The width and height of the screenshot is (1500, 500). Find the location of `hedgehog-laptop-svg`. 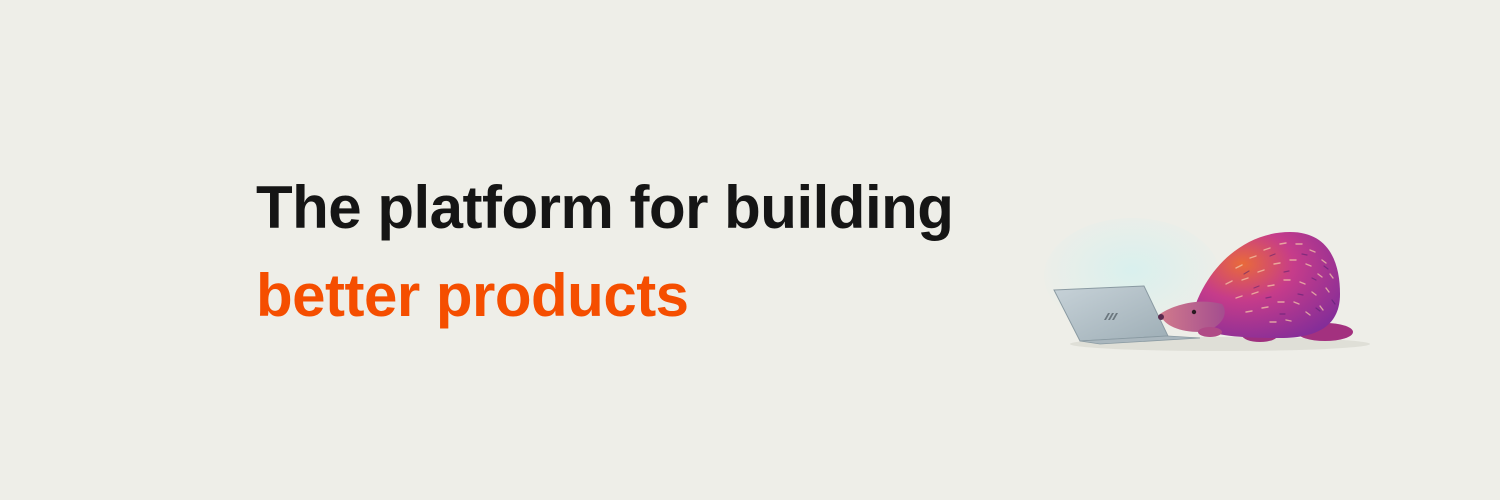

hedgehog-laptop-svg is located at coordinates (1207, 284).